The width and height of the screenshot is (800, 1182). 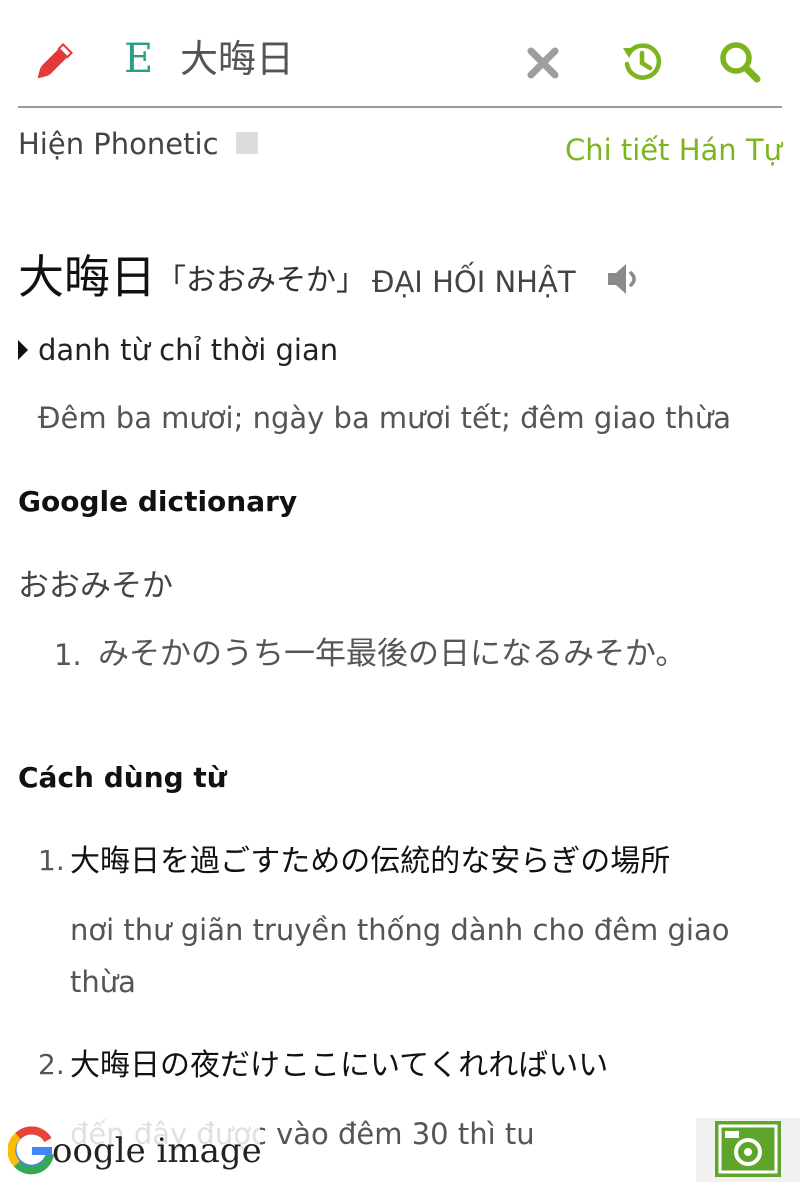 What do you see at coordinates (56, 60) in the screenshot?
I see `edit-pencil-icon` at bounding box center [56, 60].